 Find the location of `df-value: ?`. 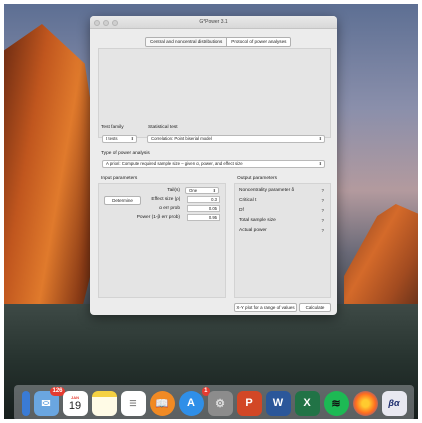

df-value: ? is located at coordinates (322, 210).